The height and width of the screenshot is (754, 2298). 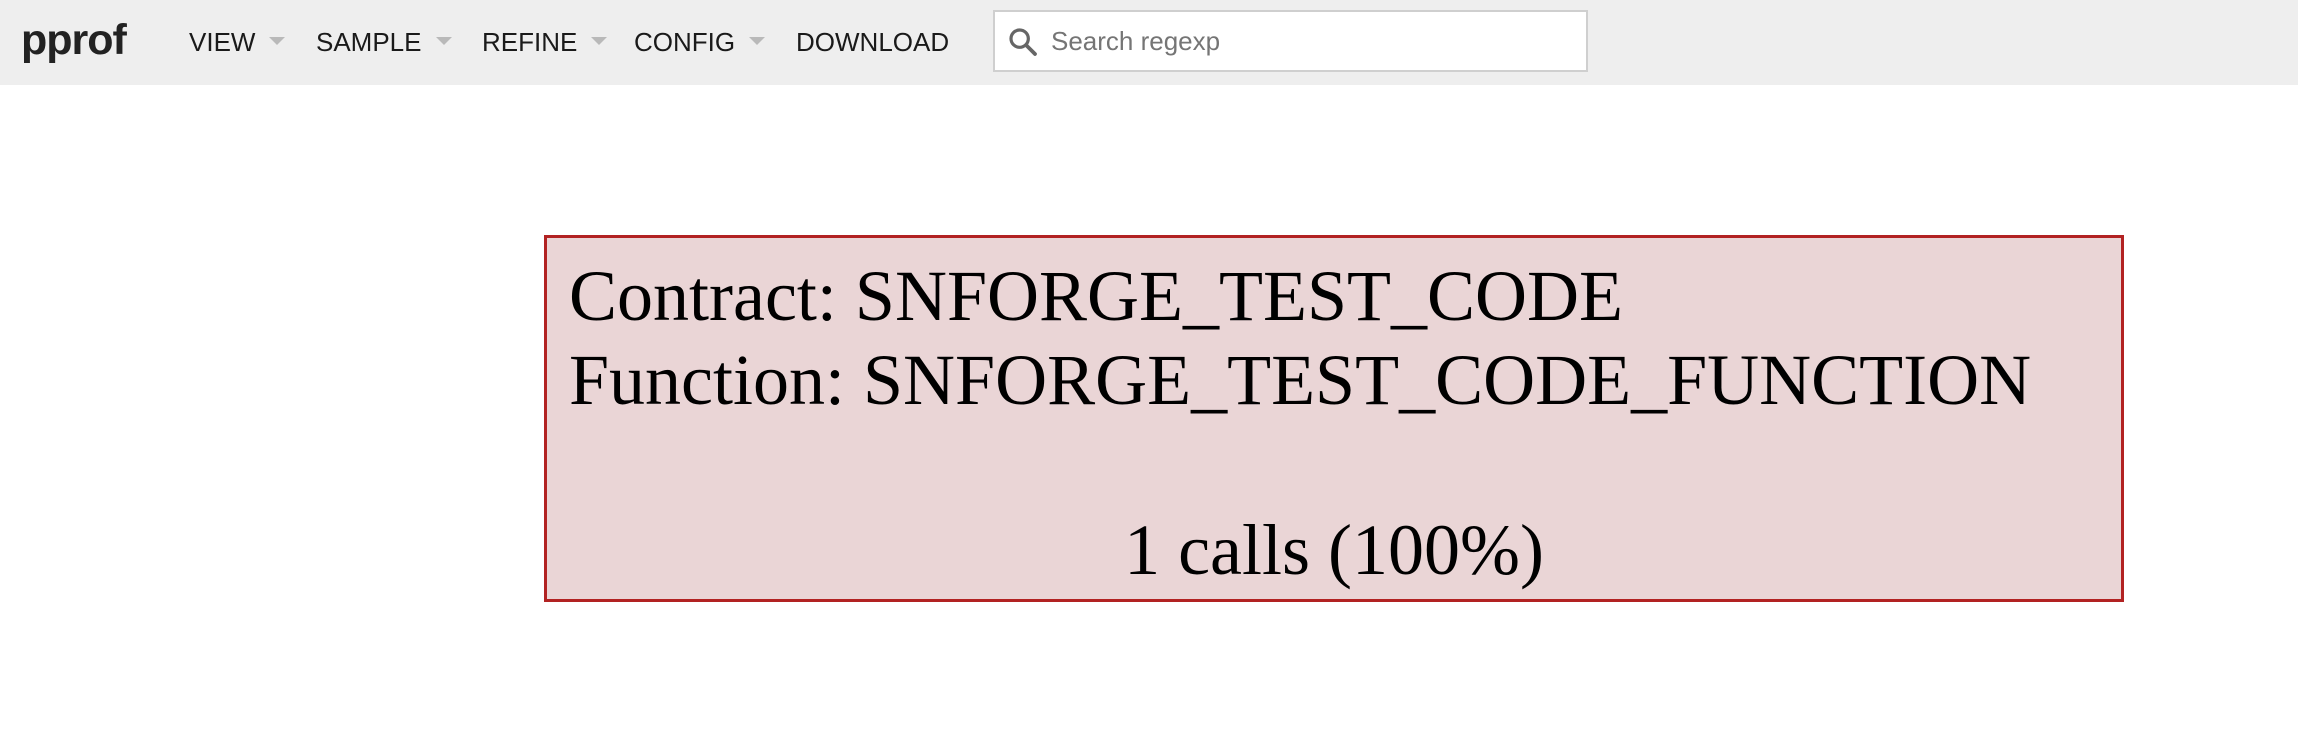 What do you see at coordinates (1096, 296) in the screenshot?
I see `node-contract-label: Contract: SNFORGE_TEST_CODE` at bounding box center [1096, 296].